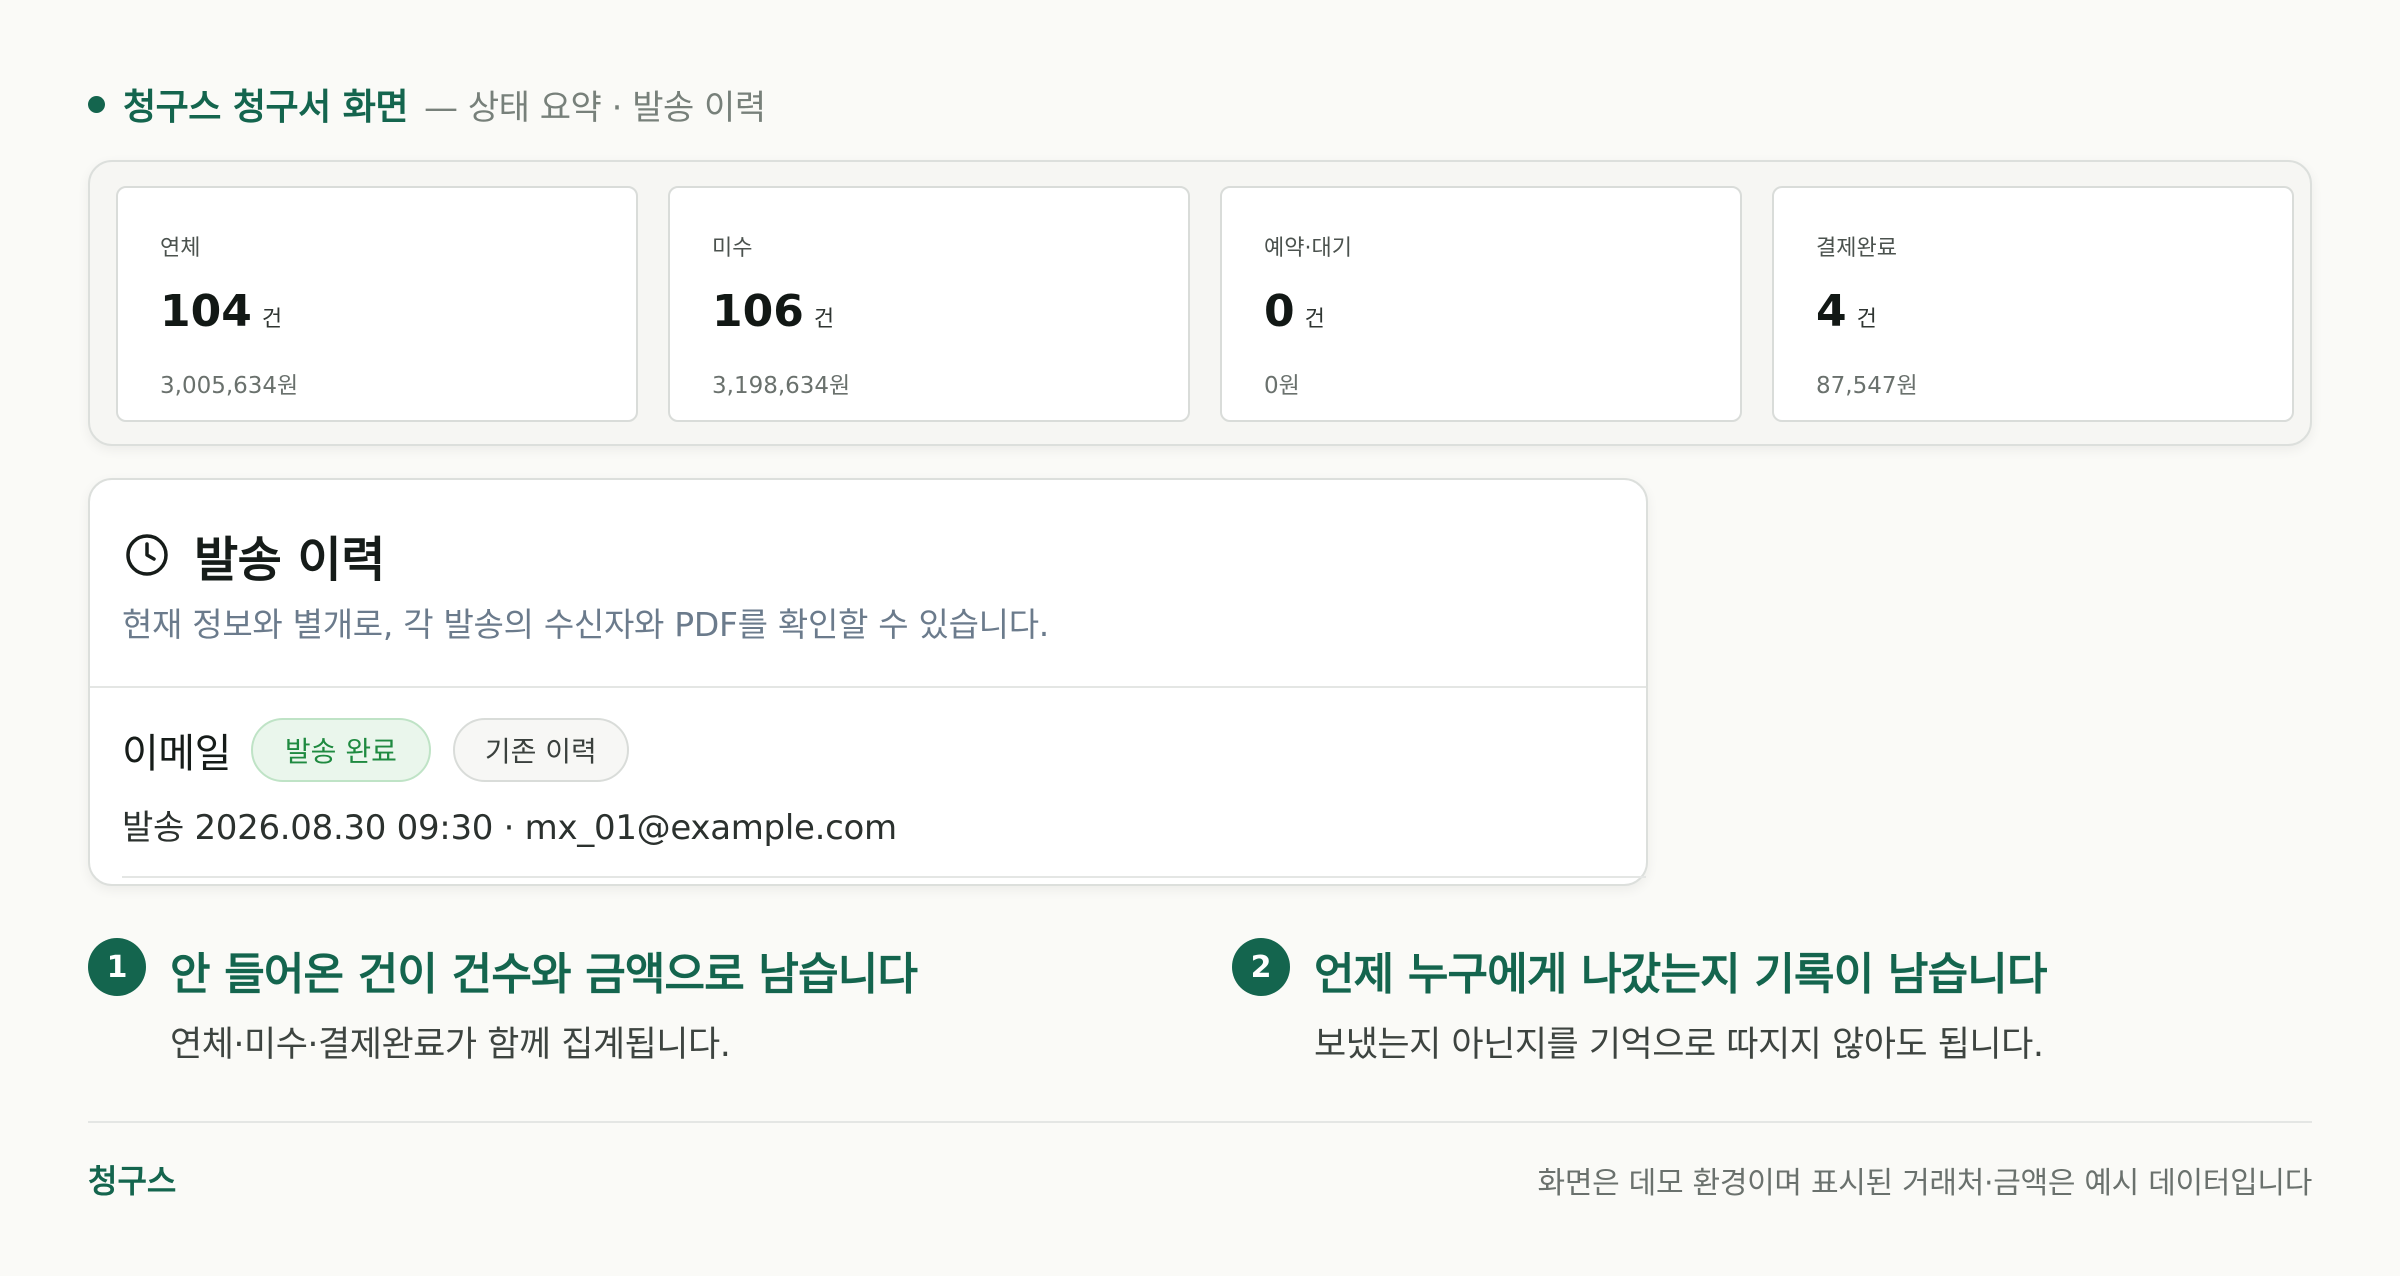  I want to click on channel-label: 이메일, so click(176, 754).